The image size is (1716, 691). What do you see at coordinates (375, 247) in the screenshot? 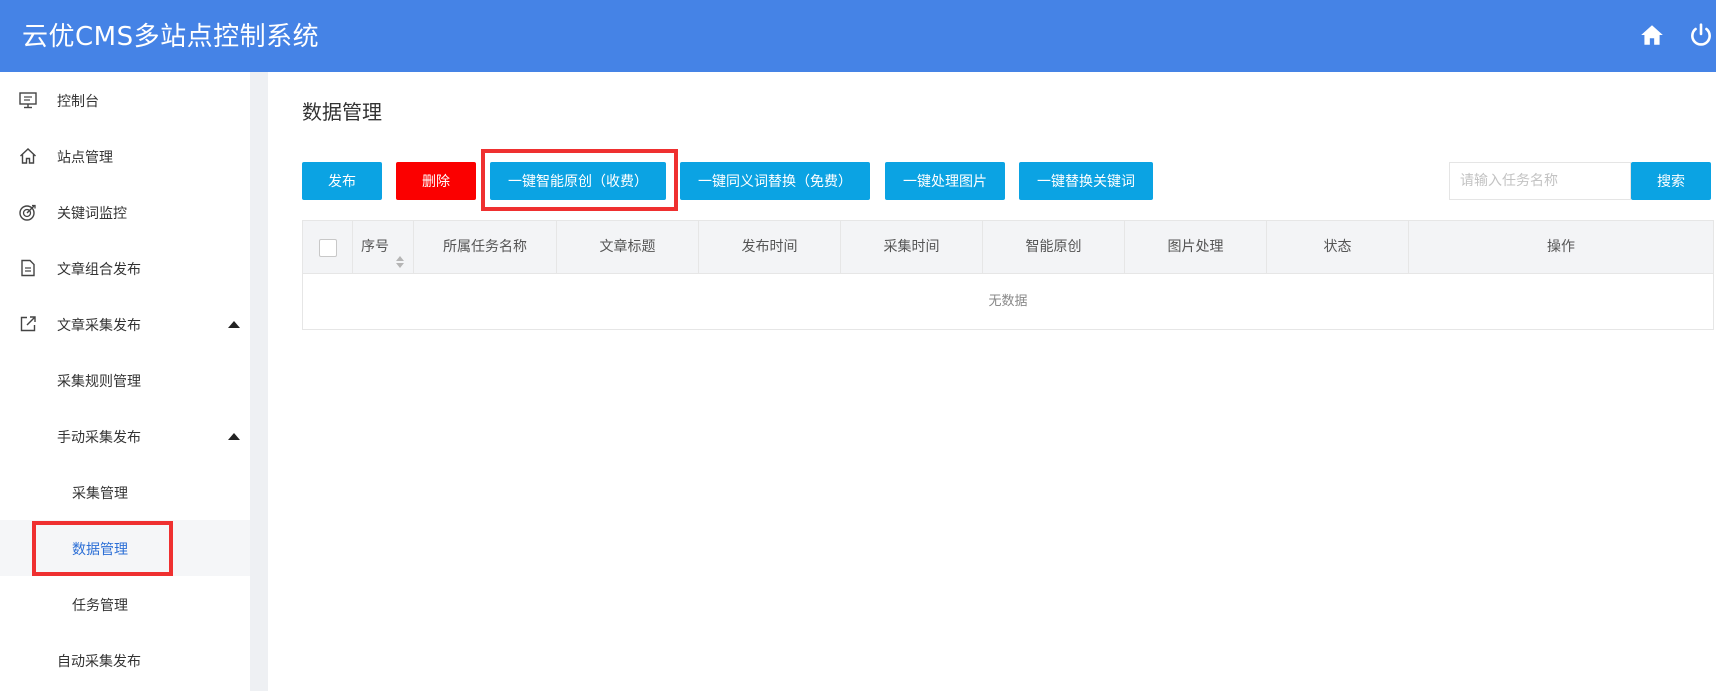
I see `column-header-label: 序号` at bounding box center [375, 247].